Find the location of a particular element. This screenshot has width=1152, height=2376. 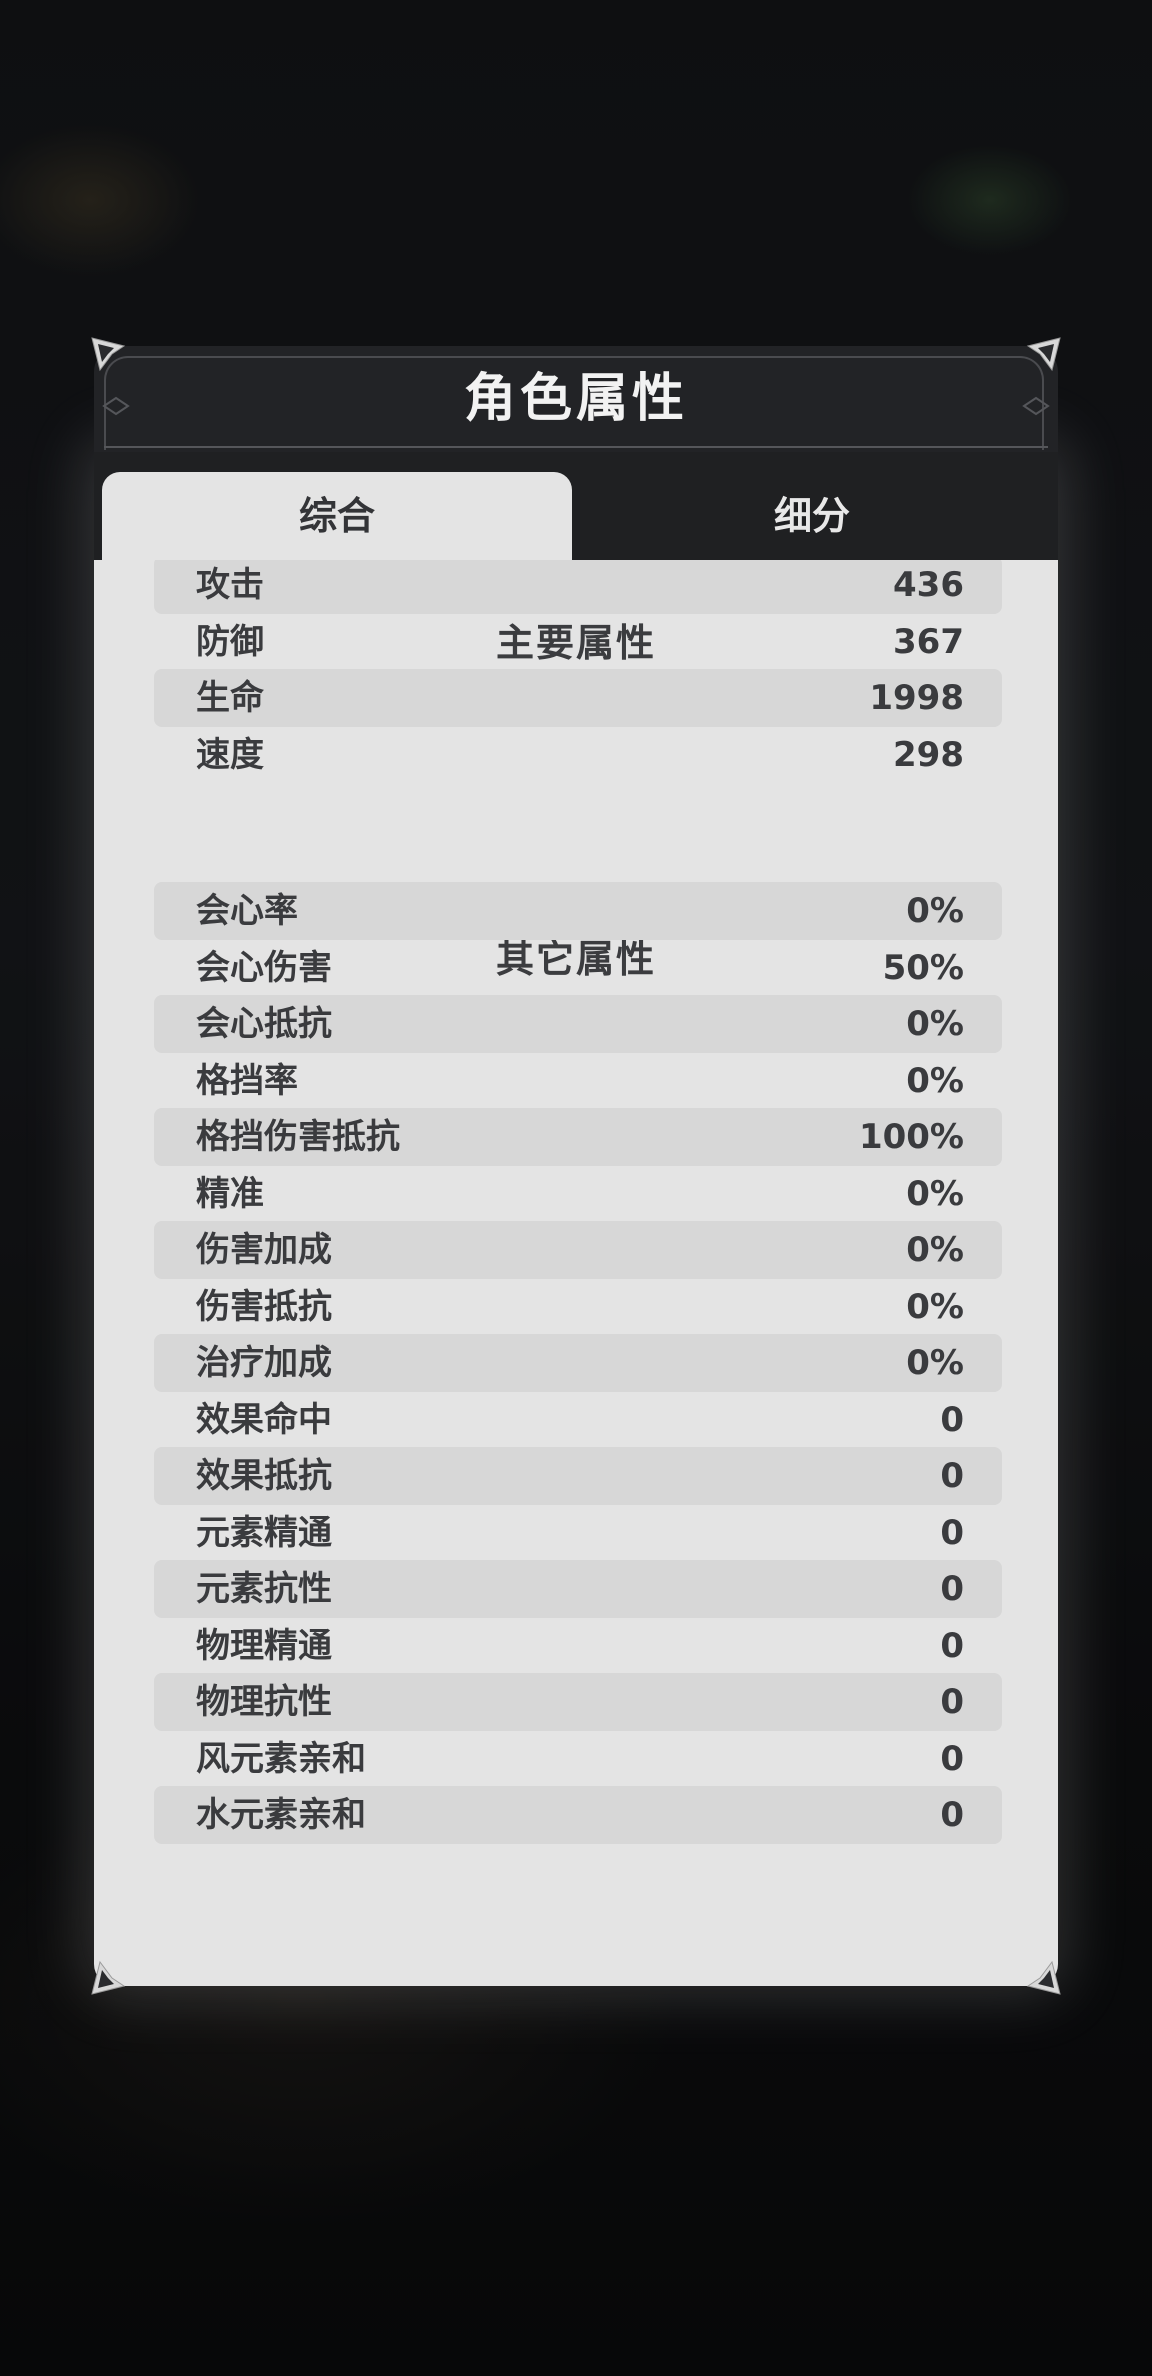

stat-row: 生命 1998 is located at coordinates (578, 698).